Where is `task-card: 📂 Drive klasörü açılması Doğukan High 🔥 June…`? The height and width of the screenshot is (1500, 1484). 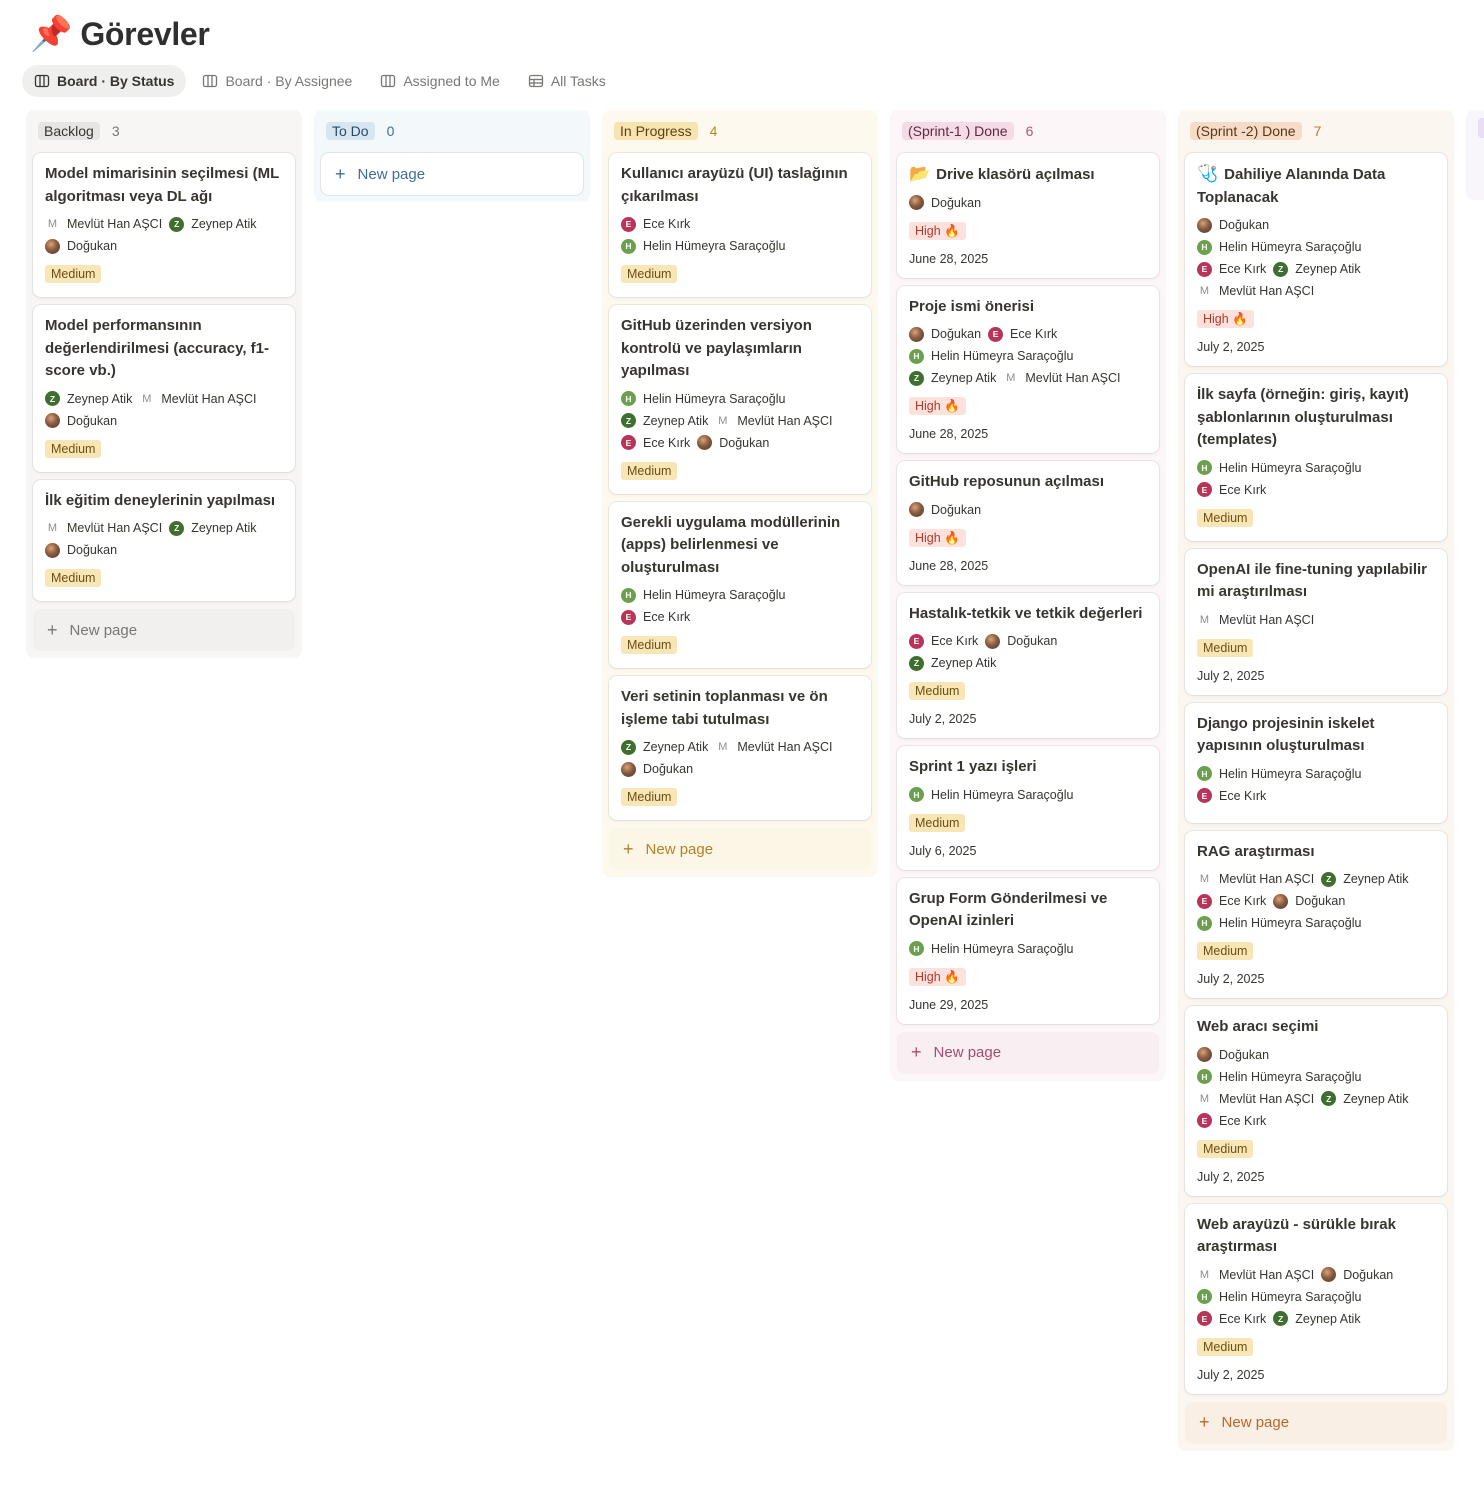
task-card: 📂 Drive klasörü açılması Doğukan High 🔥 June… is located at coordinates (1028, 215).